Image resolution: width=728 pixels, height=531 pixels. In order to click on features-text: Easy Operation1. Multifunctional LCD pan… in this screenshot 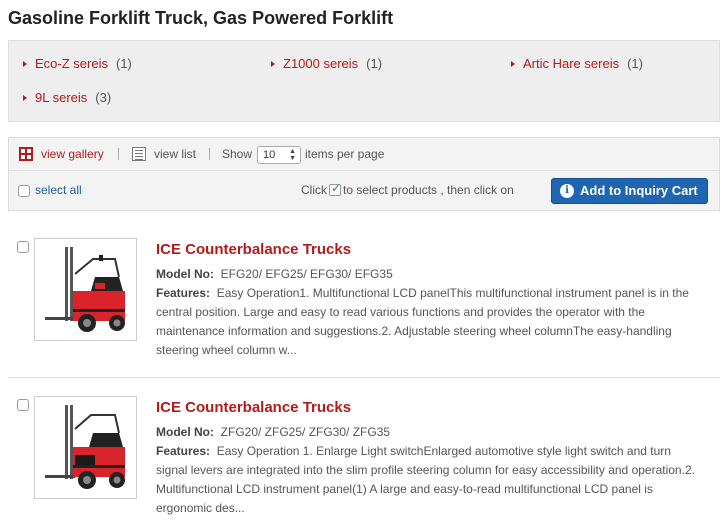, I will do `click(422, 321)`.